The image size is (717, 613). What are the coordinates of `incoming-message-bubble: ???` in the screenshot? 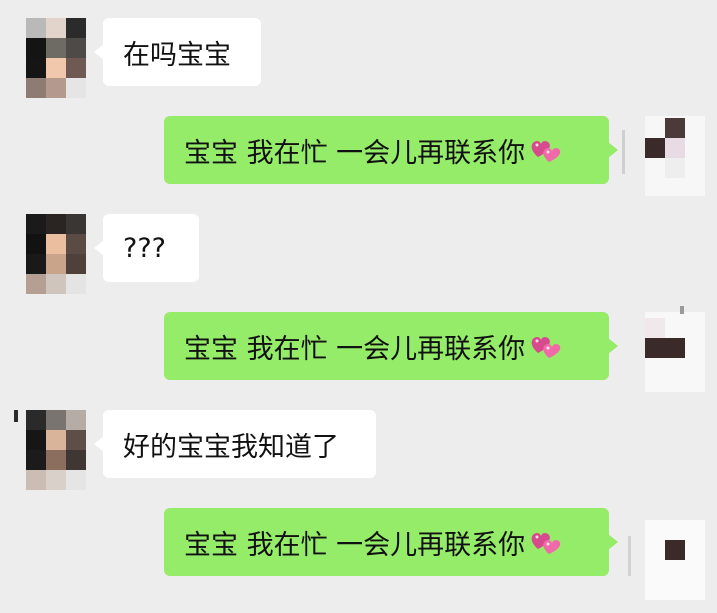 It's located at (146, 248).